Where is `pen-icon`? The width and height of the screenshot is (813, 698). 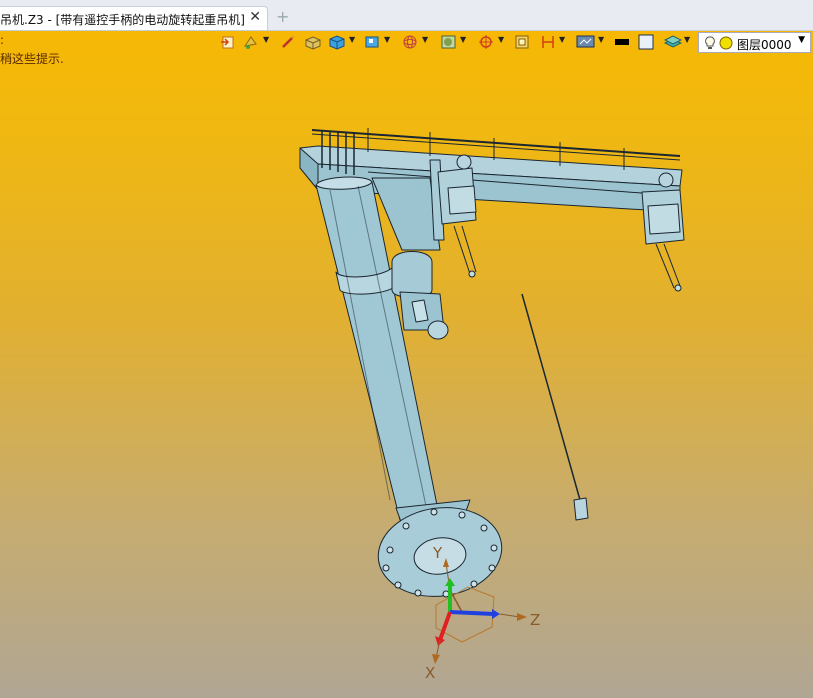
pen-icon is located at coordinates (288, 43).